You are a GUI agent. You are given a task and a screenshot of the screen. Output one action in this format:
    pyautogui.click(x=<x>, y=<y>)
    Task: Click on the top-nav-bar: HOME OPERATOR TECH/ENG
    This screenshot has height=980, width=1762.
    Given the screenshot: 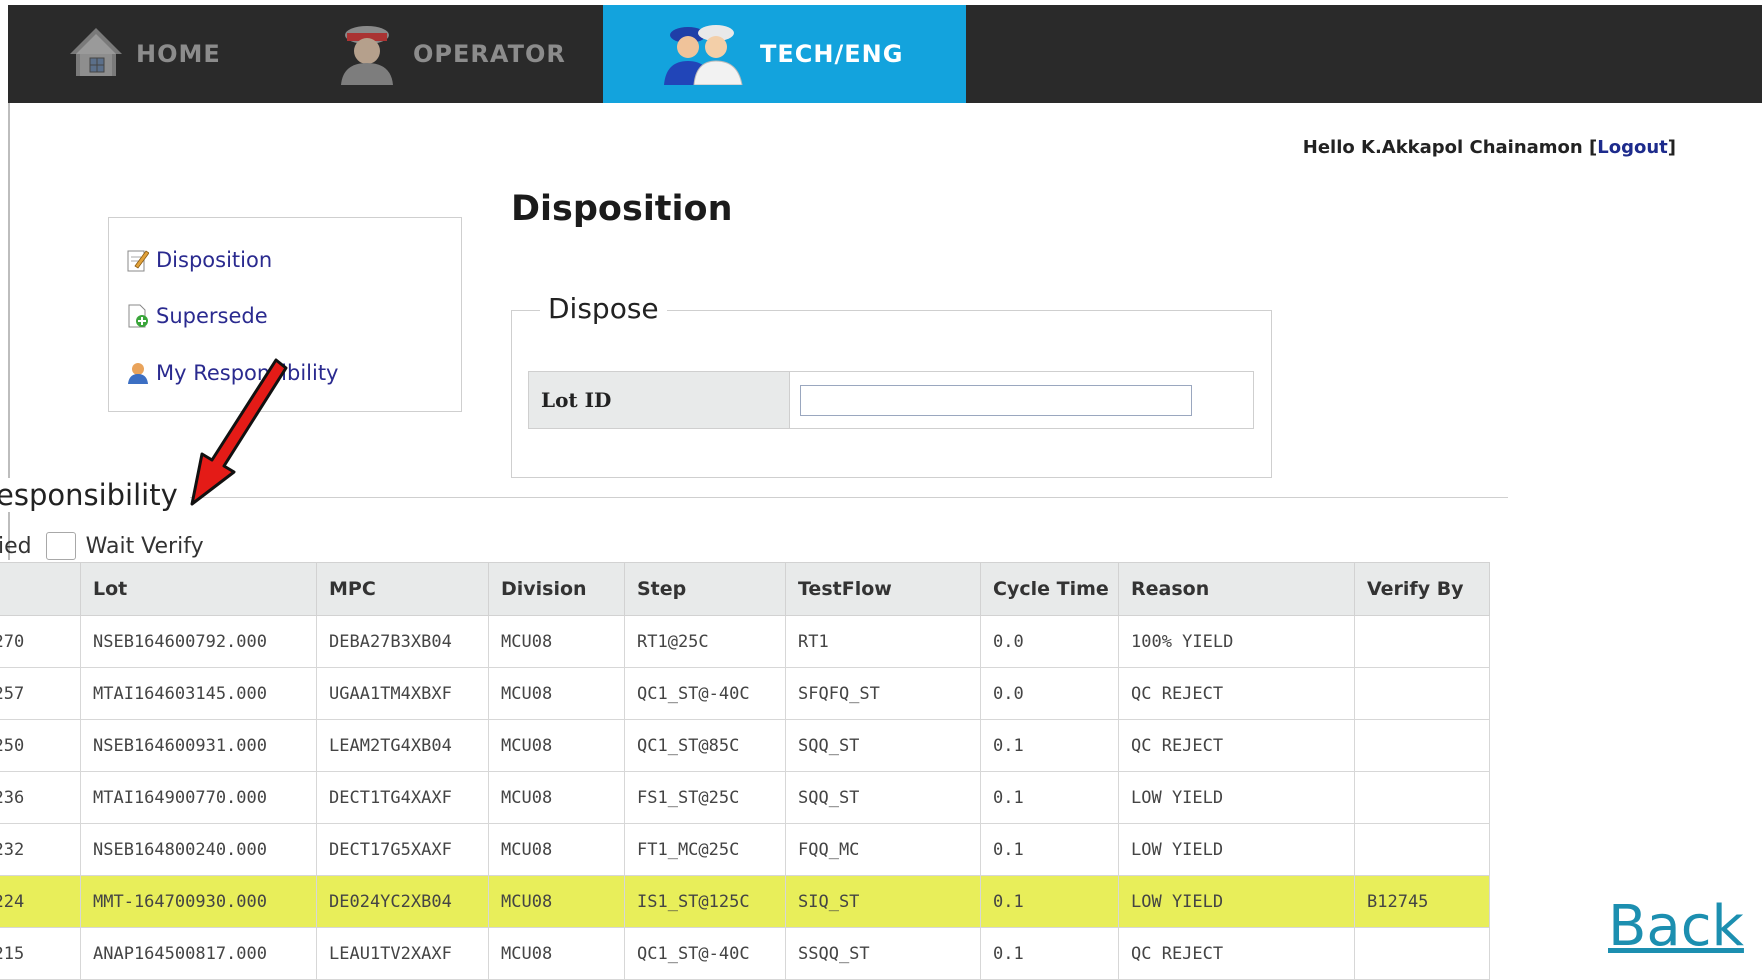 What is the action you would take?
    pyautogui.click(x=885, y=54)
    